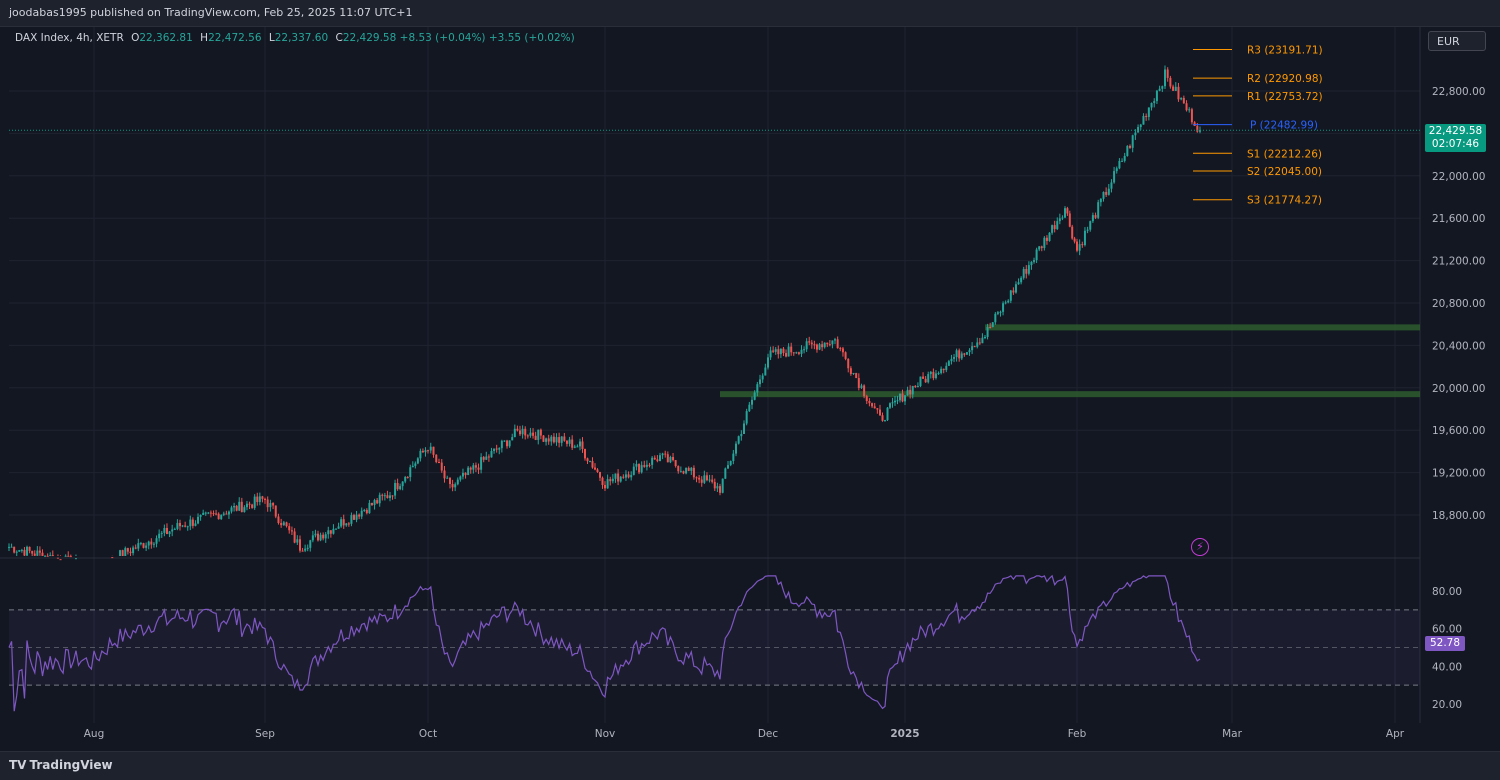  I want to click on tradingview-logo: 𝗧𝗩 TradingView, so click(61, 765).